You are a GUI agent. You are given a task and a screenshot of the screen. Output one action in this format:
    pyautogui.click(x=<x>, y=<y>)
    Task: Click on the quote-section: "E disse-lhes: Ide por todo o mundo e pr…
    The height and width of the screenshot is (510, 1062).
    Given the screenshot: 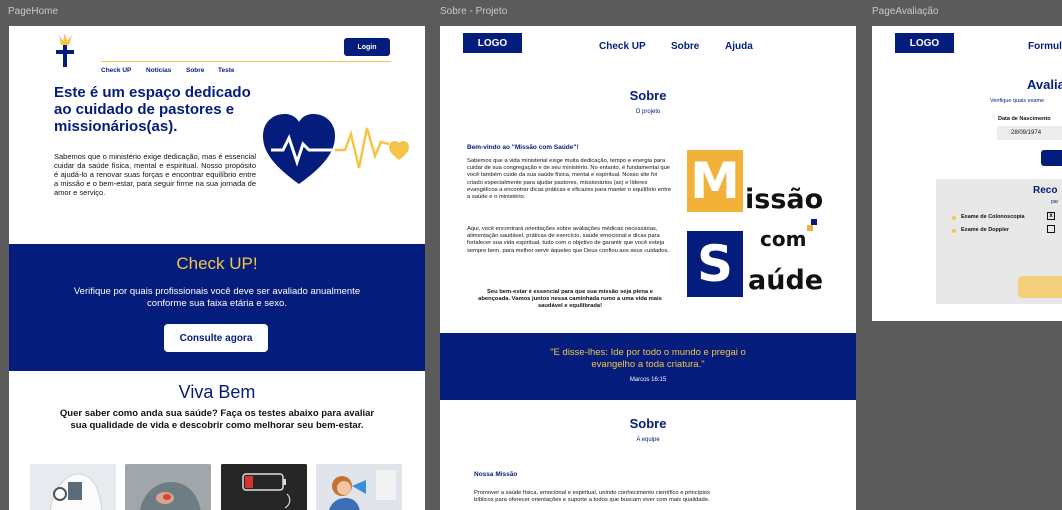 What is the action you would take?
    pyautogui.click(x=648, y=366)
    